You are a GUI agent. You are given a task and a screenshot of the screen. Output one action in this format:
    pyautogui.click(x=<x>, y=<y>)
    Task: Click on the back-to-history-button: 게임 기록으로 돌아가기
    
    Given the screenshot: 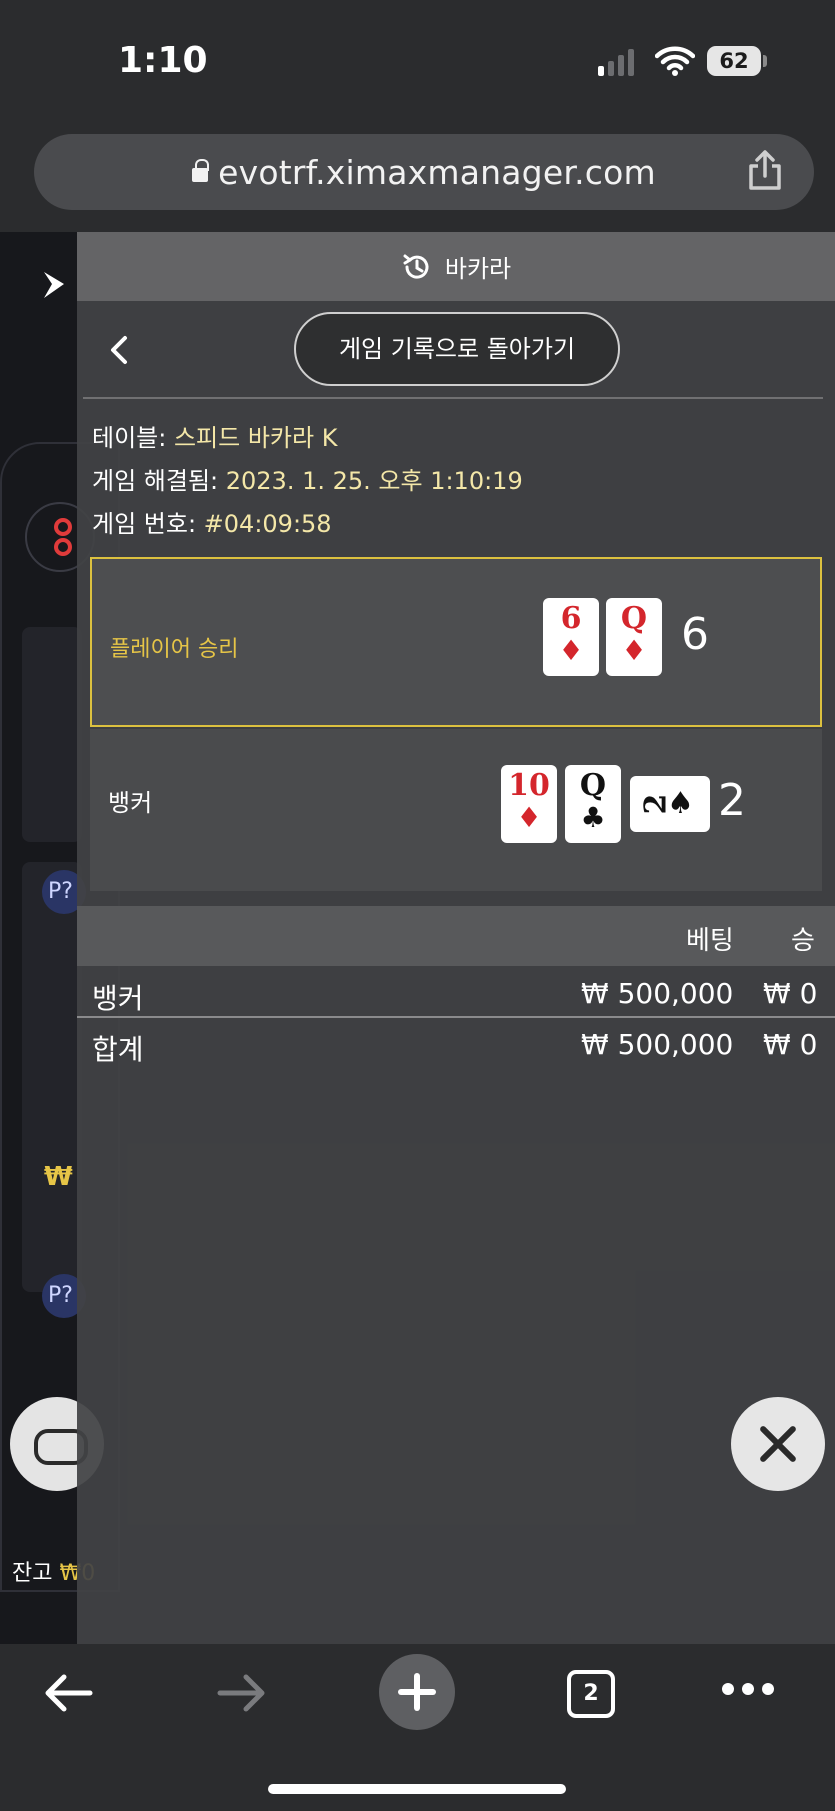 What is the action you would take?
    pyautogui.click(x=457, y=349)
    